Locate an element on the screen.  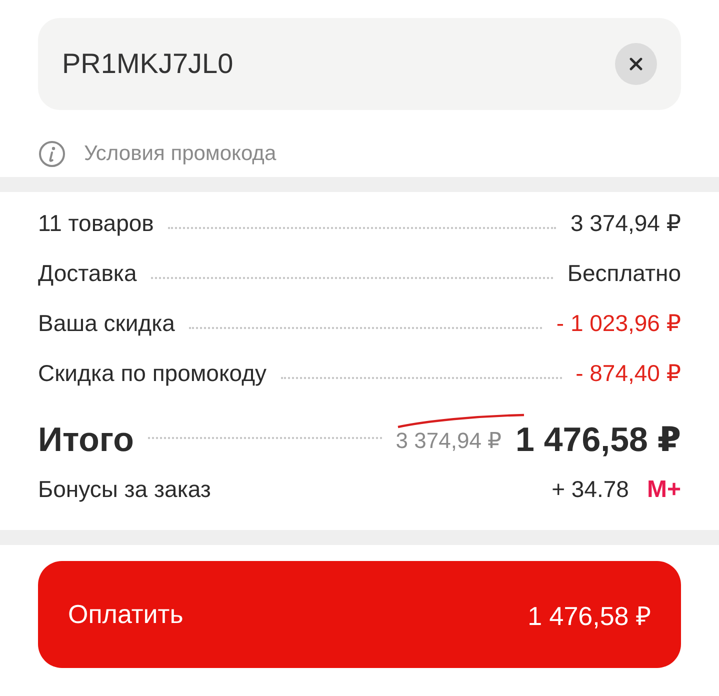
summary-label: Скидка по промокоду is located at coordinates (152, 373).